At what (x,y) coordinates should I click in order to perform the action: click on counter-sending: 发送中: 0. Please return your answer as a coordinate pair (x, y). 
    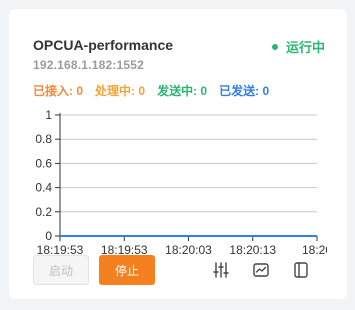
    Looking at the image, I should click on (182, 90).